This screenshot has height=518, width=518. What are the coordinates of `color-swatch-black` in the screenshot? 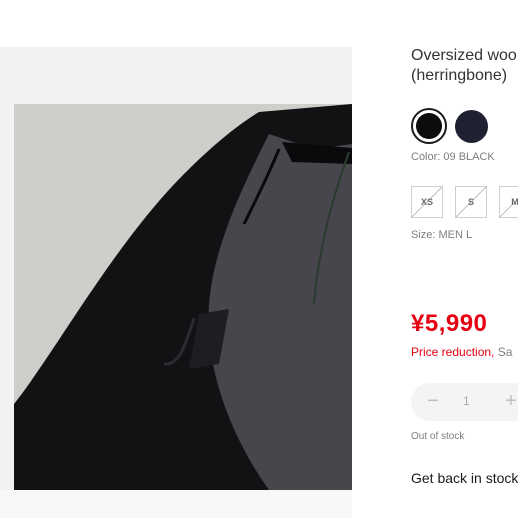 It's located at (429, 126).